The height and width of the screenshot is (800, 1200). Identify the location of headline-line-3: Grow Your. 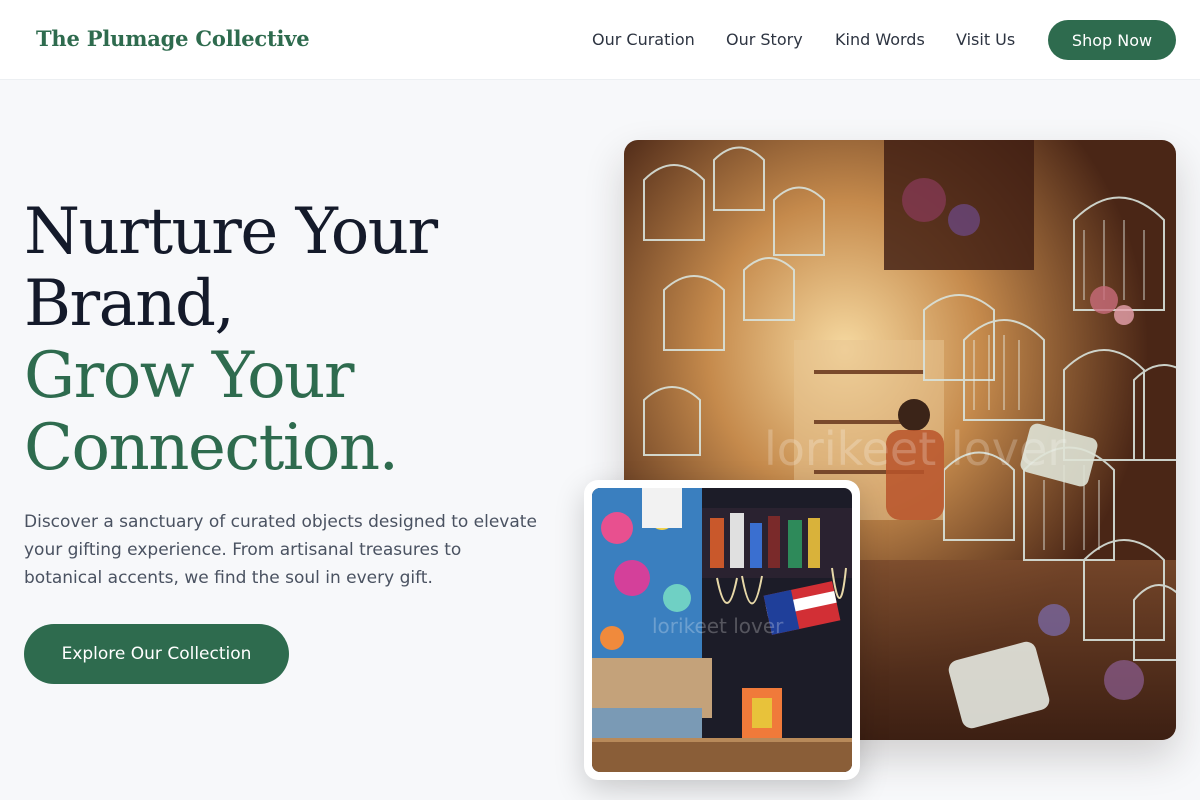
(189, 376).